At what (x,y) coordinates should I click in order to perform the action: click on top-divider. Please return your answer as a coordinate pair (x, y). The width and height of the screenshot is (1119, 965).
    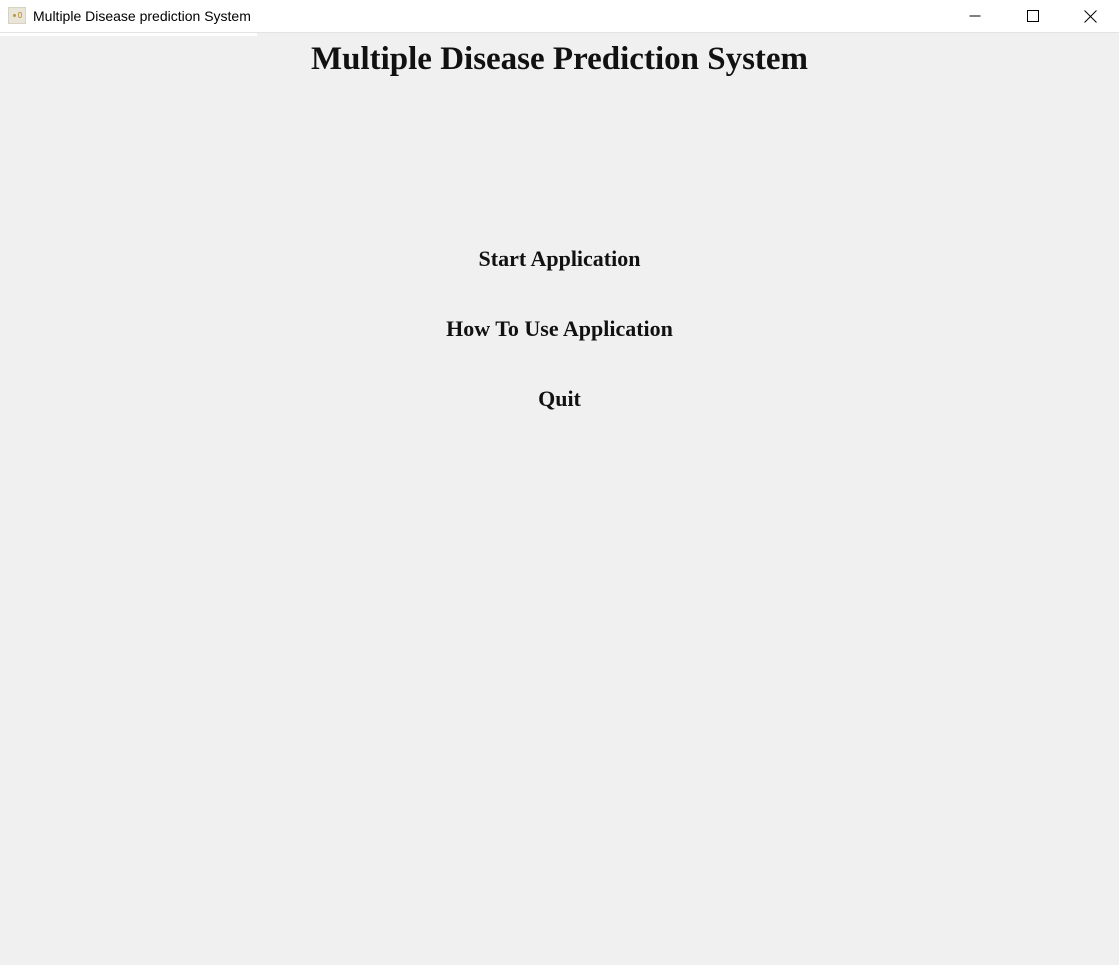
    Looking at the image, I should click on (128, 34).